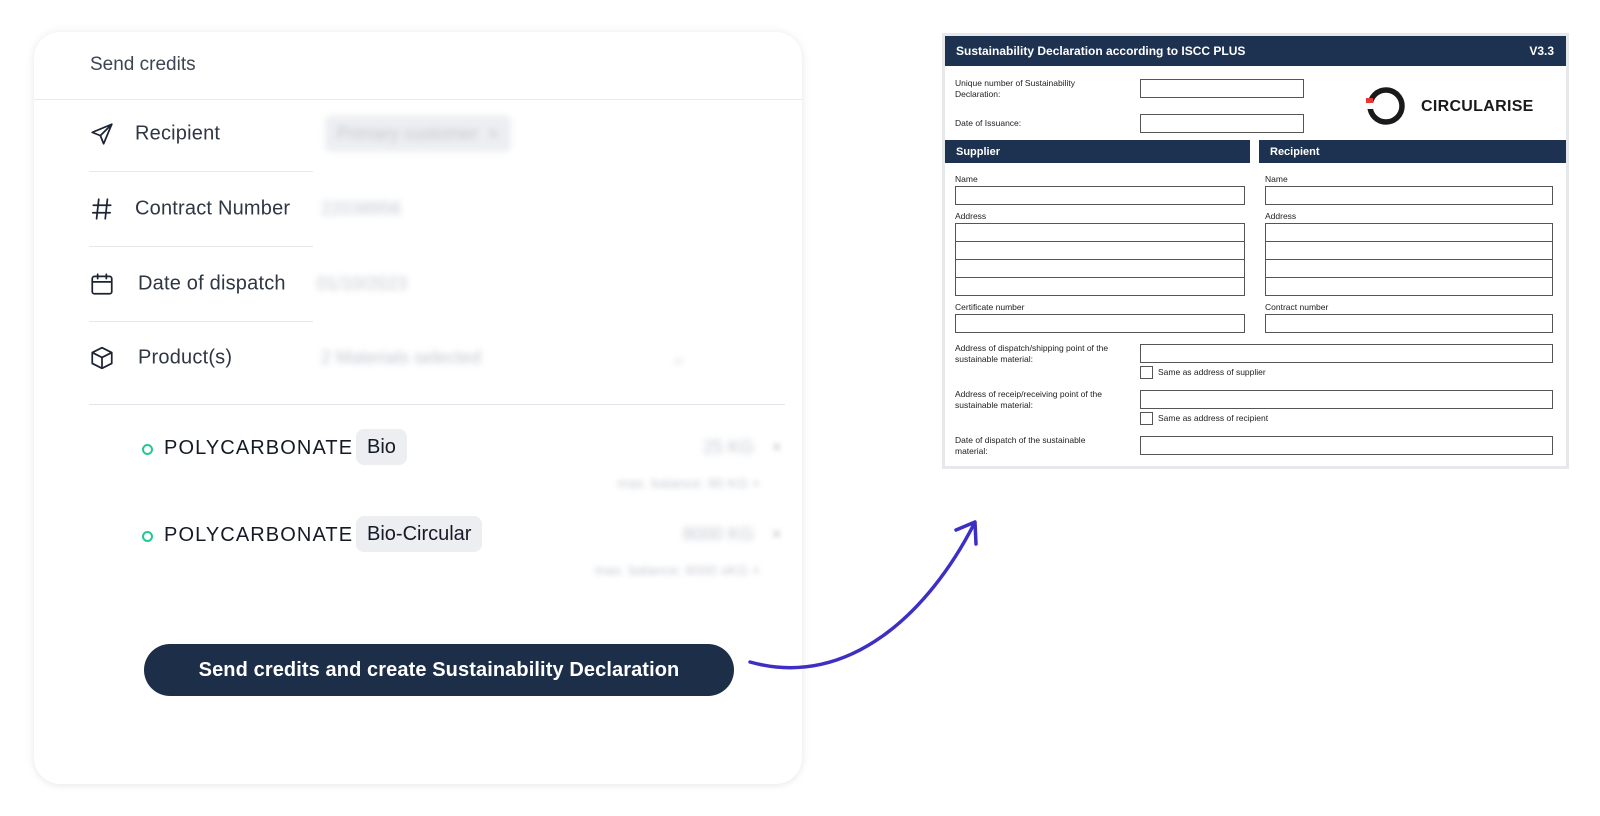 The image size is (1600, 816). Describe the element at coordinates (679, 357) in the screenshot. I see `chevron-down-icon: ⌄` at that location.